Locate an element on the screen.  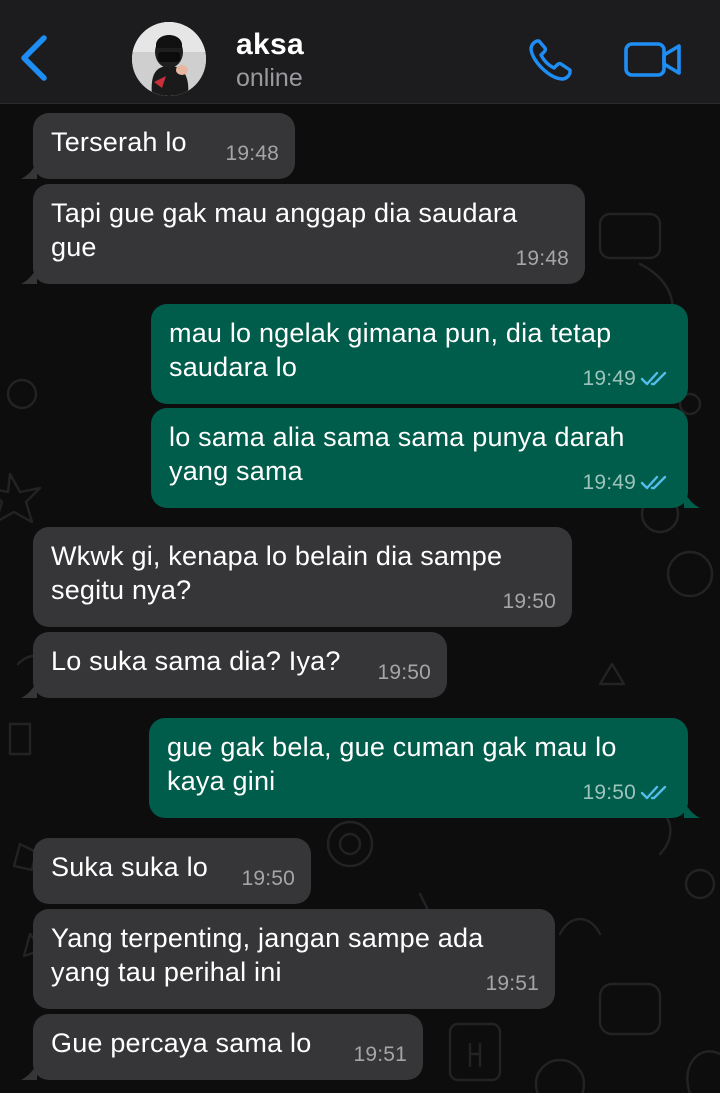
message-bubble-incoming: Lo suka sama dia? Iya? 19:50 is located at coordinates (234, 665).